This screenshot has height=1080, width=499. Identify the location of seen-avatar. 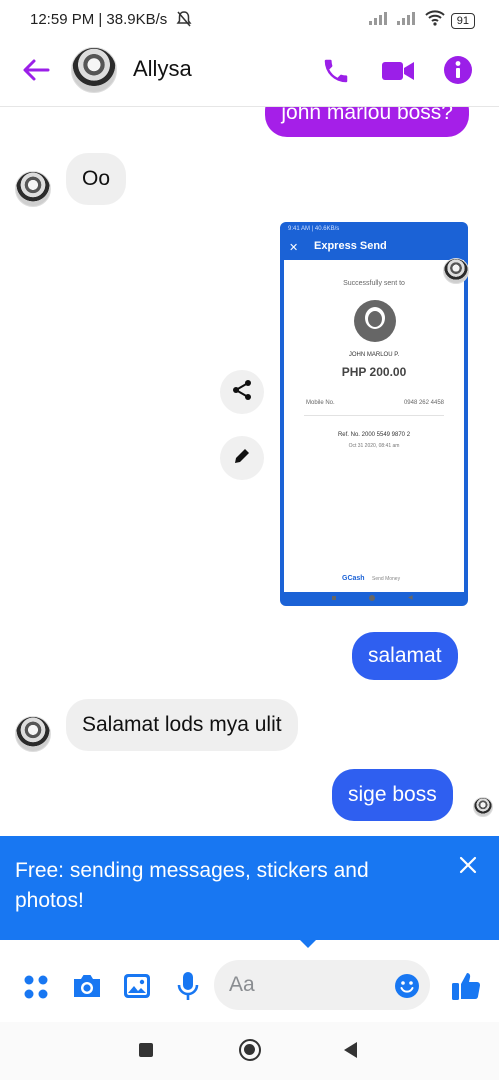
(456, 271).